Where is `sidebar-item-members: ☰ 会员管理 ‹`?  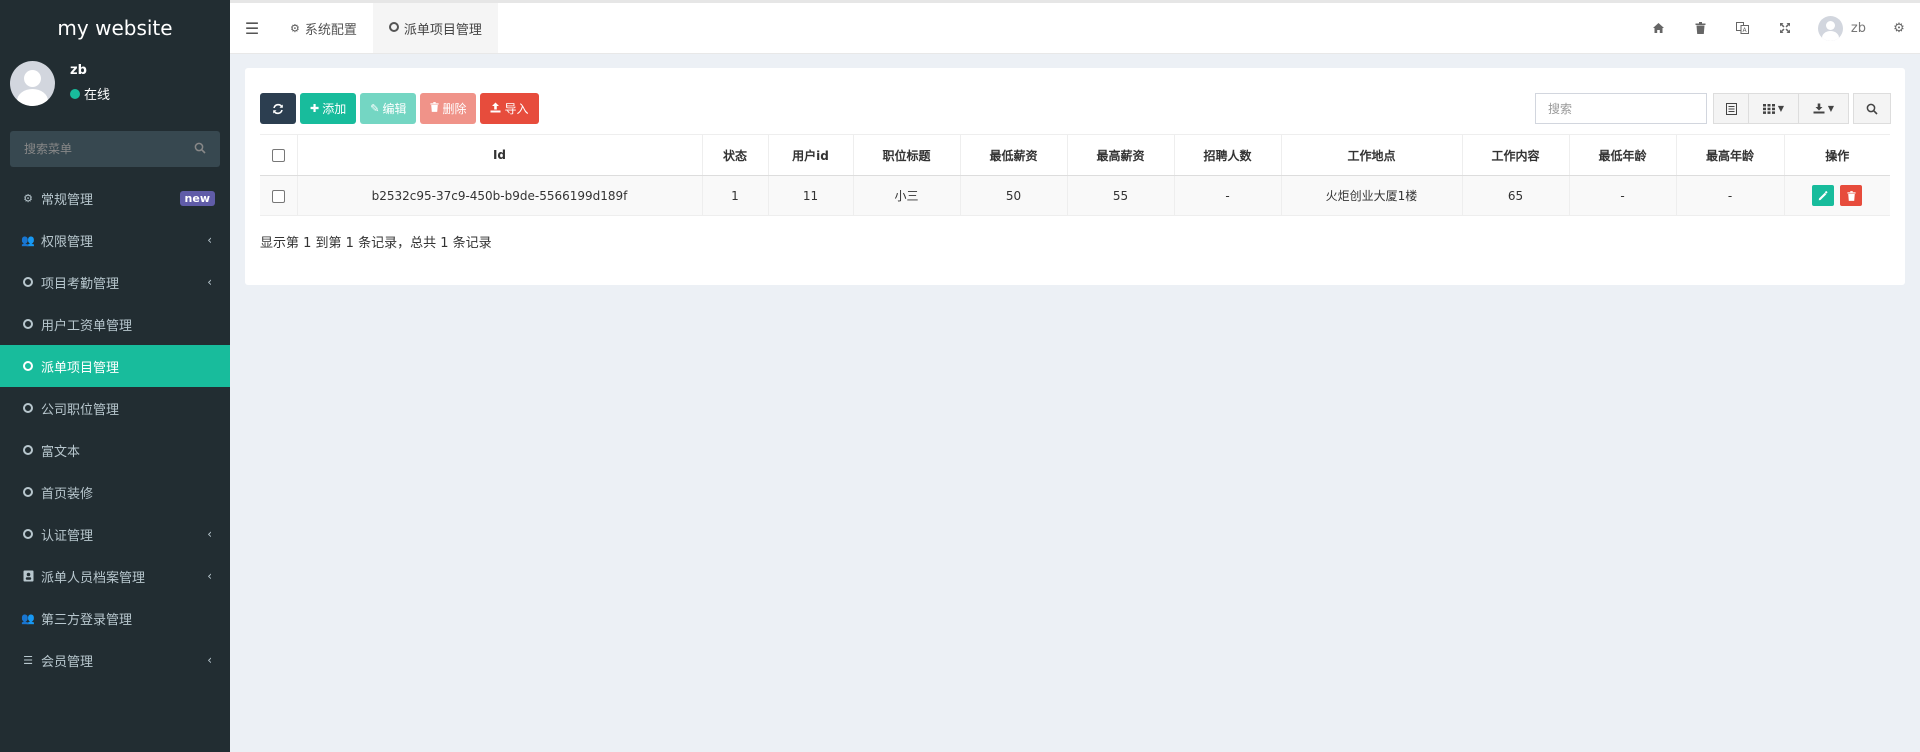
sidebar-item-members: ☰ 会员管理 ‹ is located at coordinates (115, 660).